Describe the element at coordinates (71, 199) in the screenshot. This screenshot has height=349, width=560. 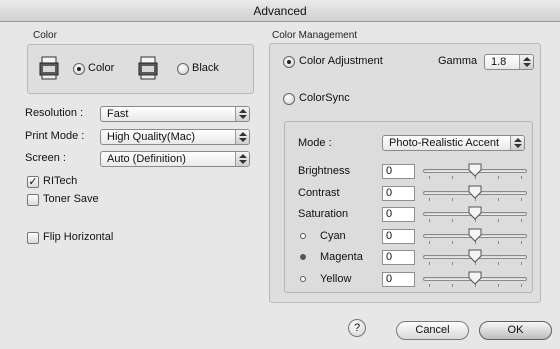
I see `toner-save-label: Toner Save` at that location.